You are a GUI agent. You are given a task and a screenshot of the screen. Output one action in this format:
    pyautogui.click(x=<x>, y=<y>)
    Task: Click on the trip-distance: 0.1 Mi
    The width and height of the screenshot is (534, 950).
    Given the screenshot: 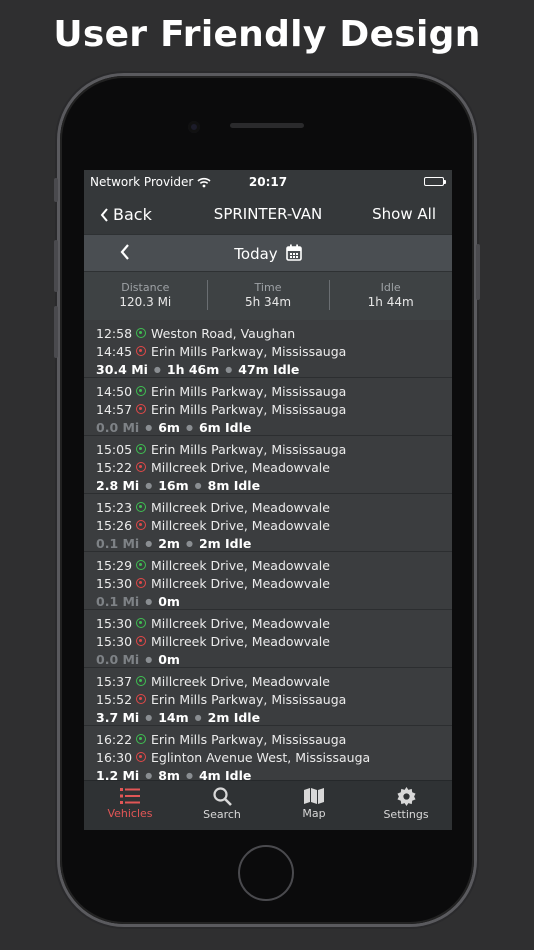 What is the action you would take?
    pyautogui.click(x=118, y=543)
    